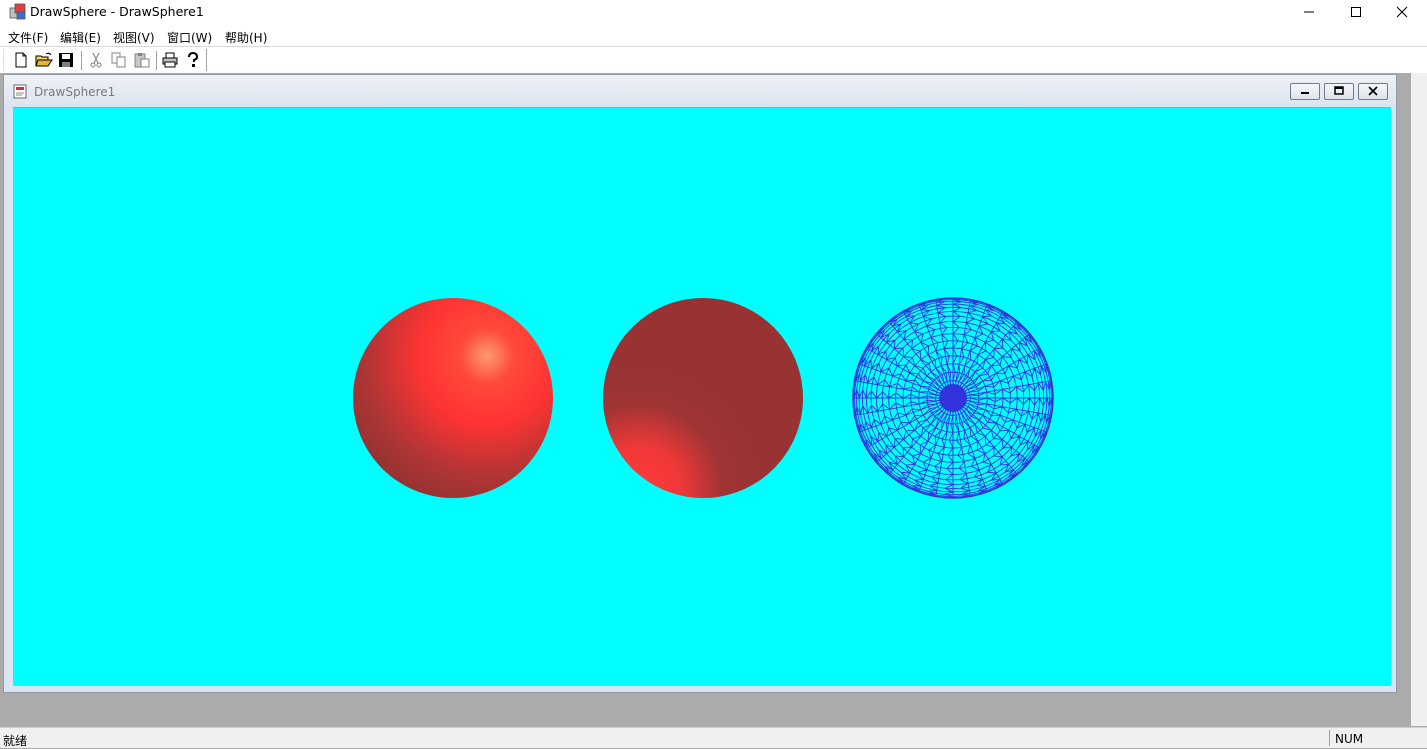  I want to click on child-restore-button, so click(1339, 91).